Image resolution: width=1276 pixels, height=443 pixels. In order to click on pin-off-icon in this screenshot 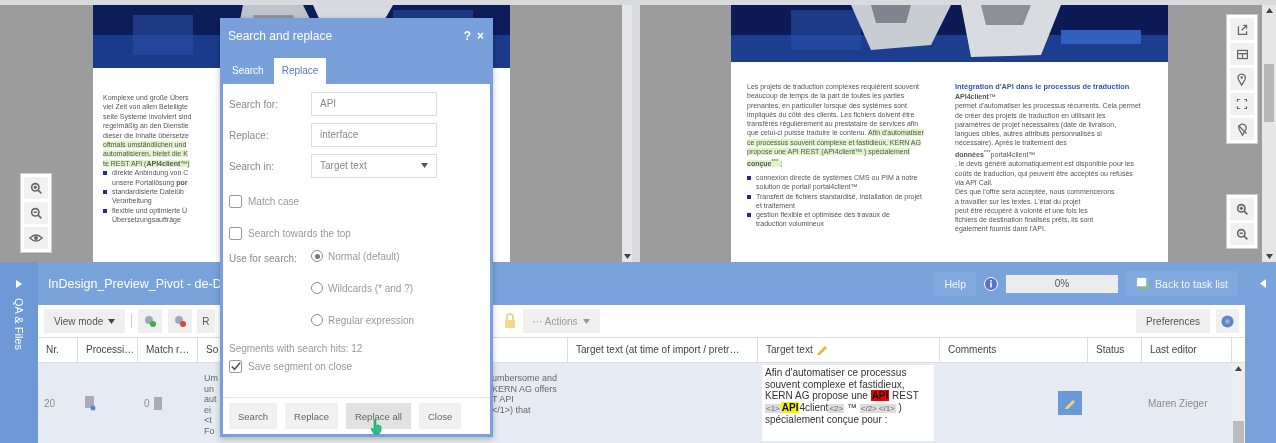, I will do `click(1242, 129)`.